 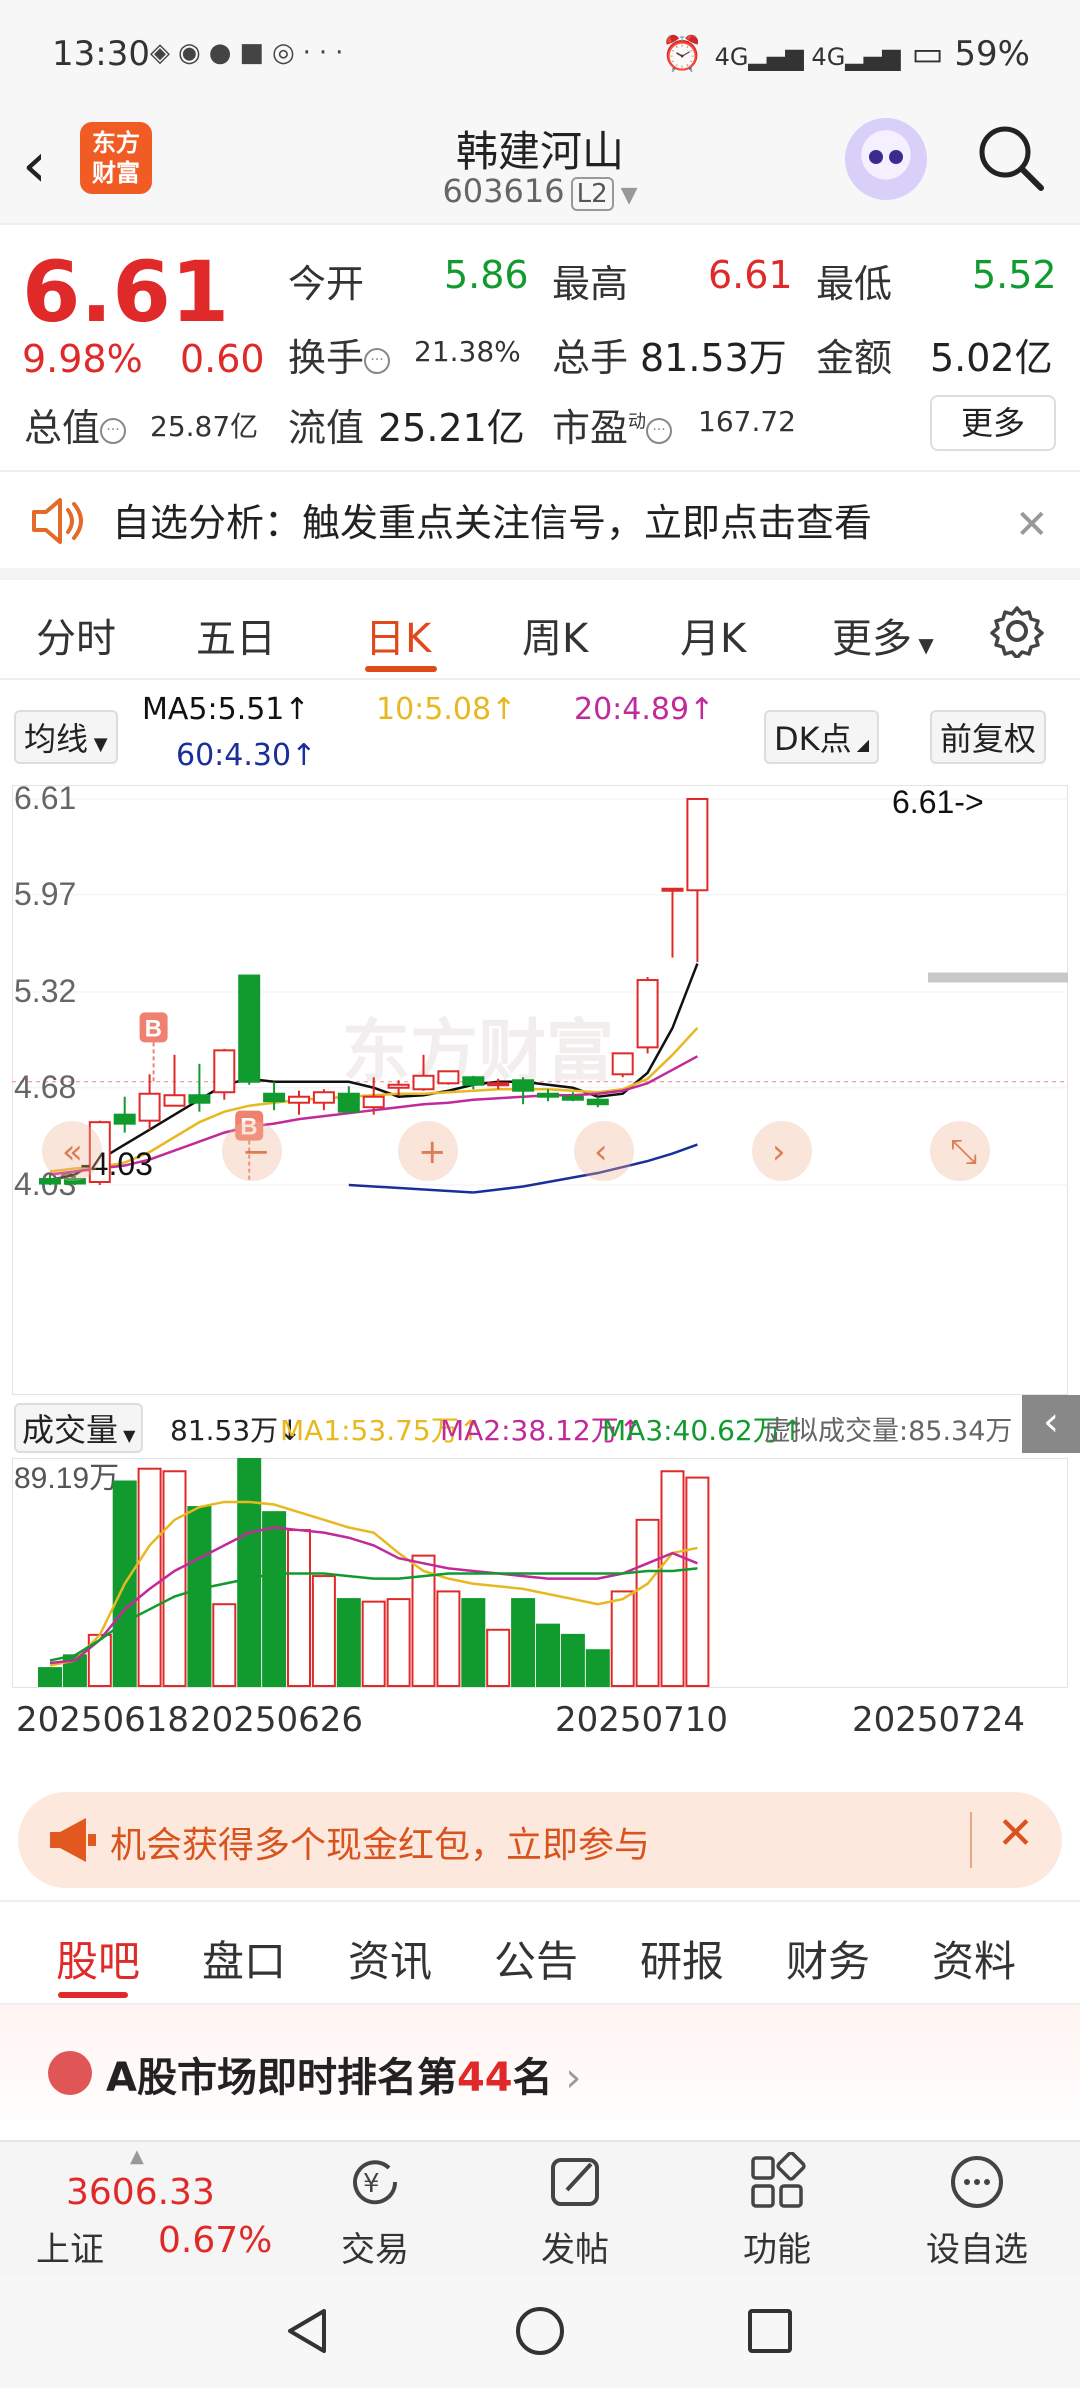 I want to click on nav-back-icon, so click(x=308, y=2331).